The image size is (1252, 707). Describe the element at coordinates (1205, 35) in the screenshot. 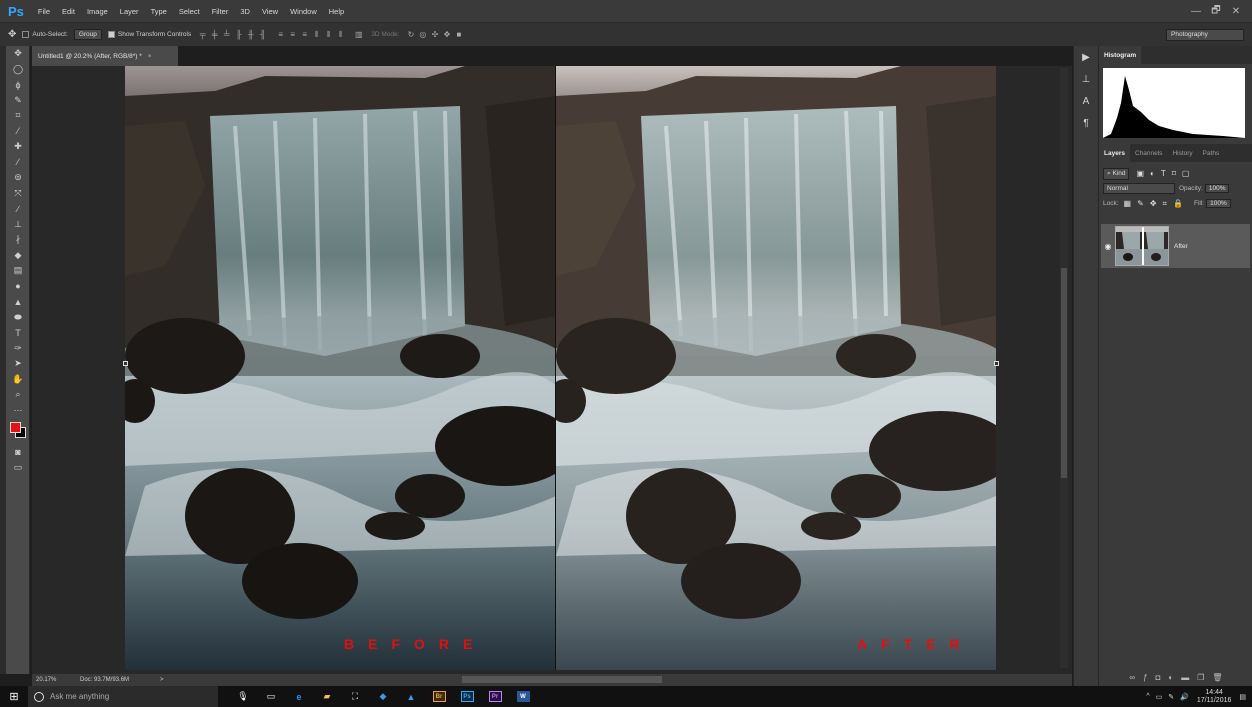

I see `workspace-dropdown: Photography` at that location.